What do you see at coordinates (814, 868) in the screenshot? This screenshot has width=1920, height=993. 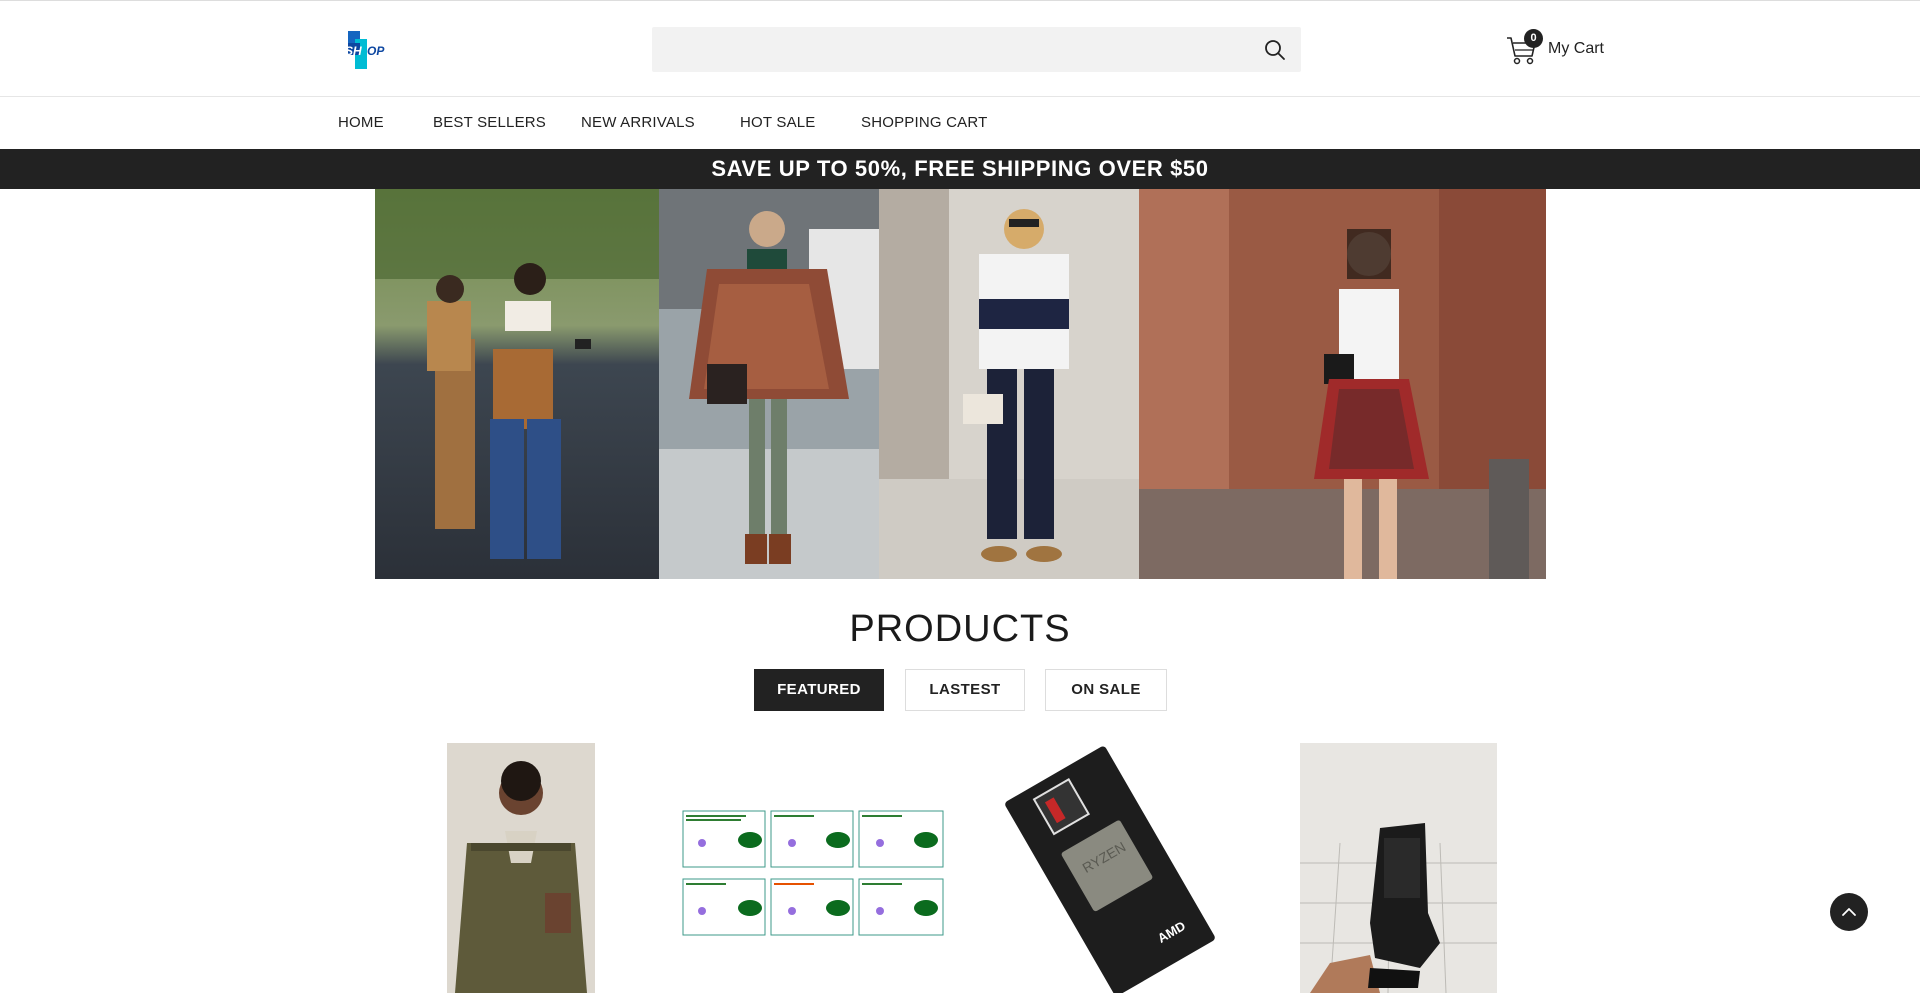 I see `product-image-worksheet` at bounding box center [814, 868].